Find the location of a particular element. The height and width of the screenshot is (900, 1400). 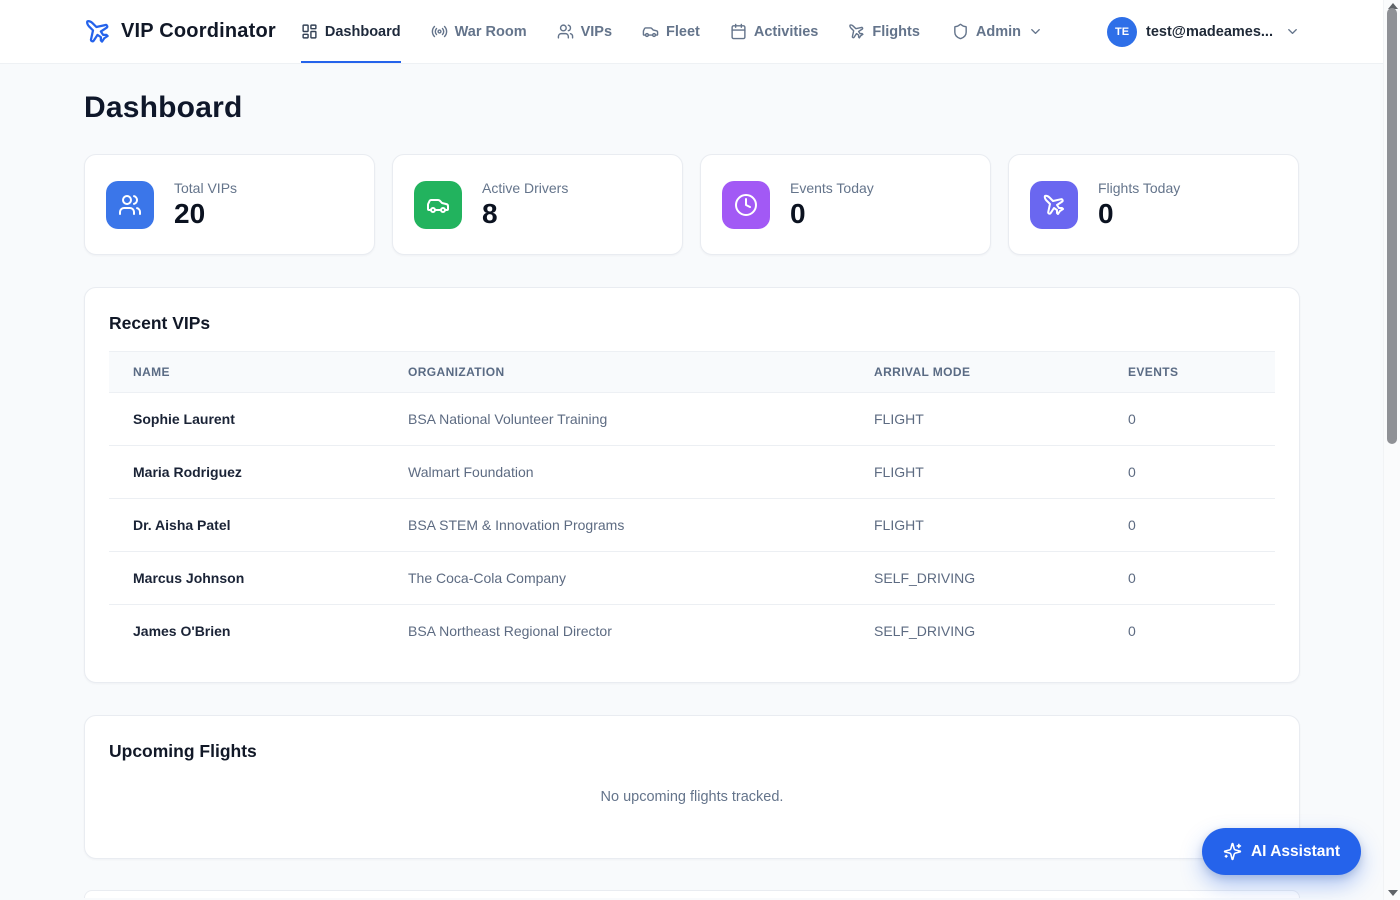

stat-card-events-today: Events Today 0 is located at coordinates (845, 204).